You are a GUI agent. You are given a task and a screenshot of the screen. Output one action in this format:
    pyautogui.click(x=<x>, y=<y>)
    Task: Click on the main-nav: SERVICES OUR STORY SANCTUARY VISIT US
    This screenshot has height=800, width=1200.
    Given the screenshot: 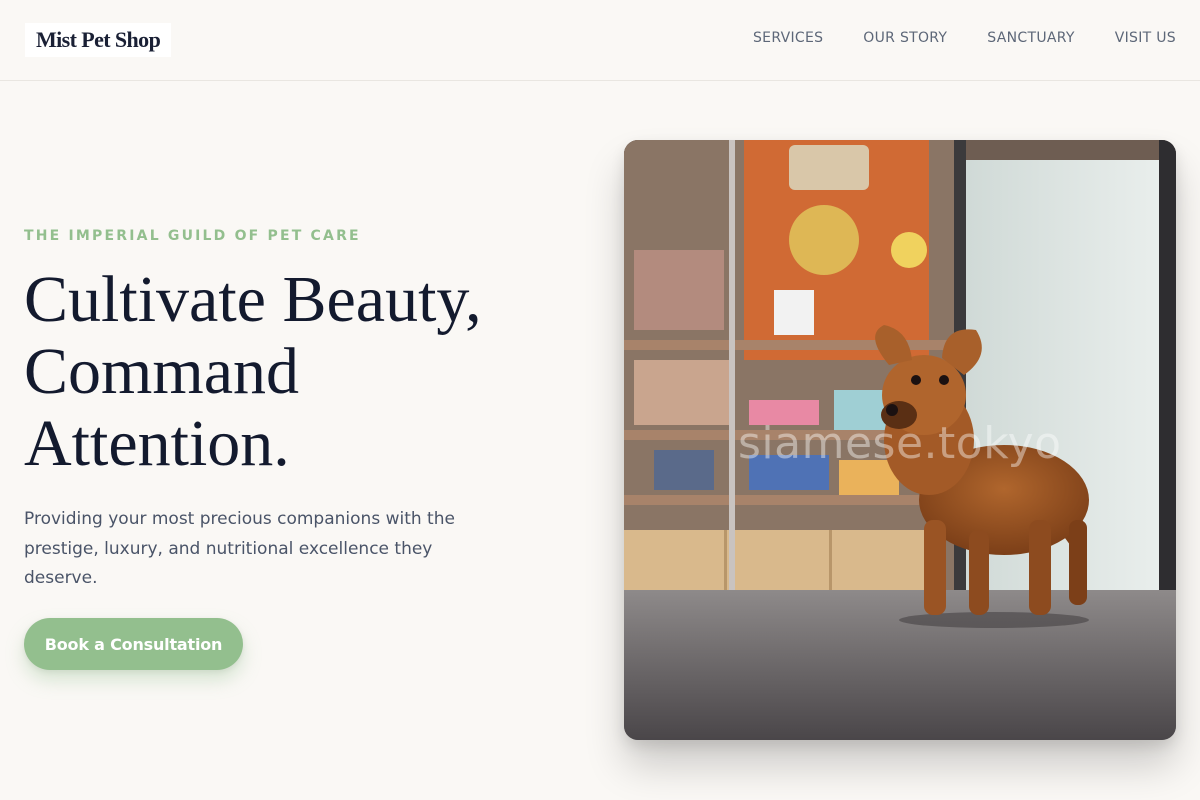 What is the action you would take?
    pyautogui.click(x=964, y=38)
    